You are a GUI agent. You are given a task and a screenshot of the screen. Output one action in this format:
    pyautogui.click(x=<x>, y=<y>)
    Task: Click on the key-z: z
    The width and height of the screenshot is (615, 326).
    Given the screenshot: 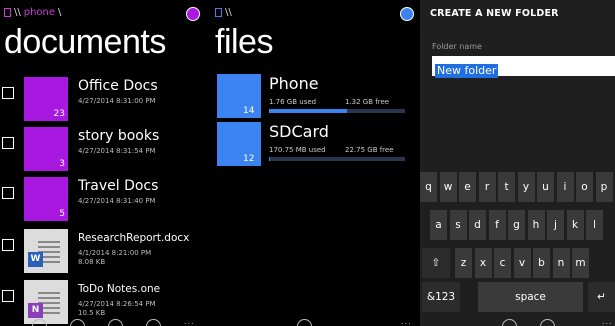 What is the action you would take?
    pyautogui.click(x=463, y=263)
    